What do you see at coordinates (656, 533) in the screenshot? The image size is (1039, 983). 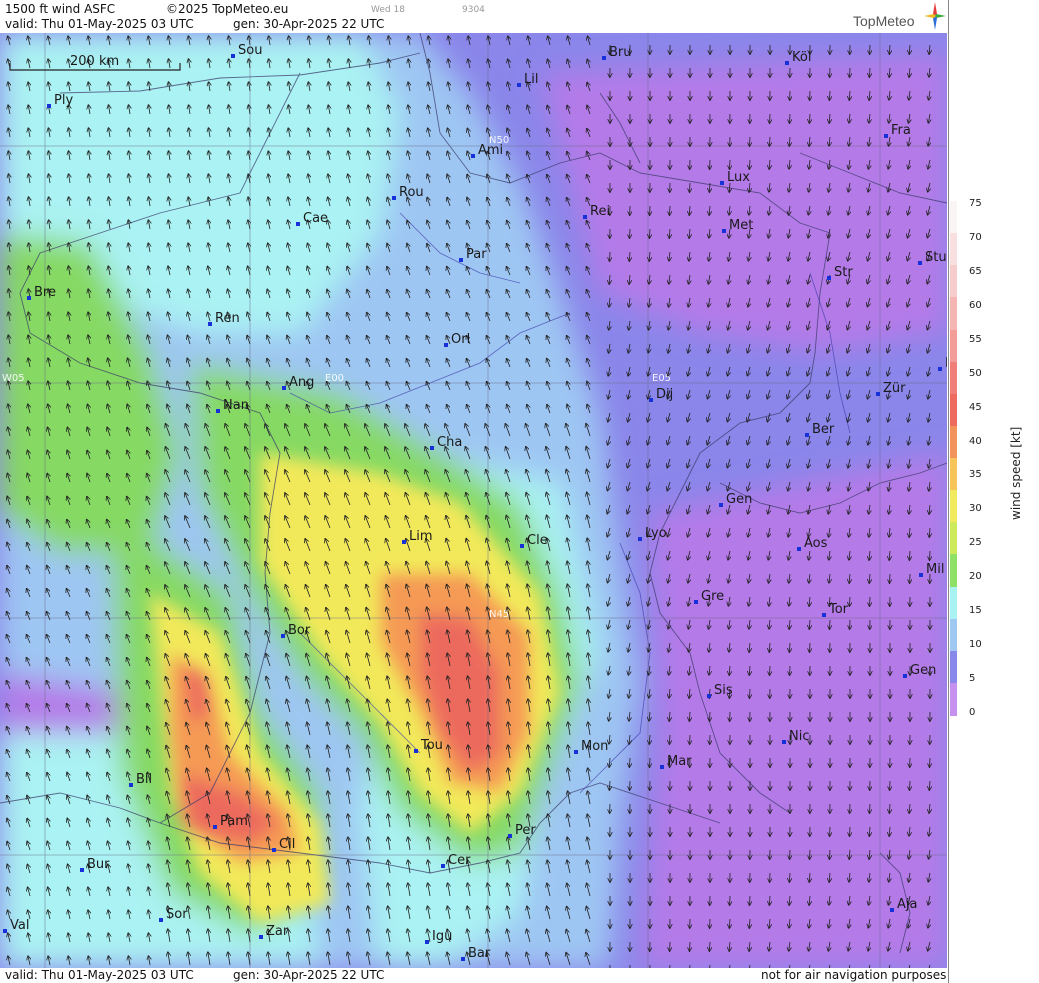 I see `city-label: Lyo` at bounding box center [656, 533].